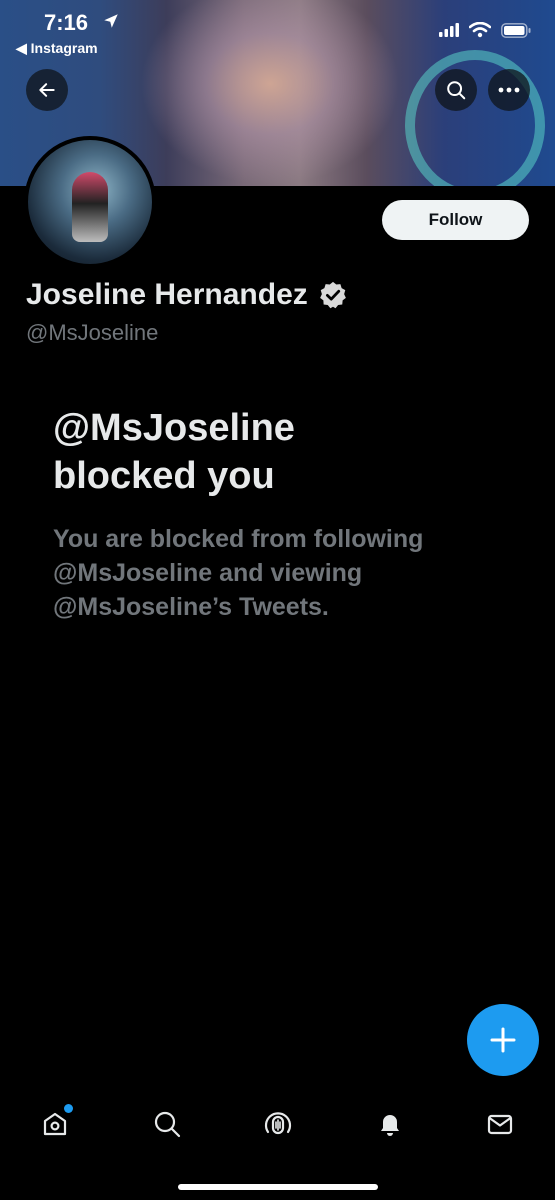  Describe the element at coordinates (475, 118) in the screenshot. I see `banner-decoration` at that location.